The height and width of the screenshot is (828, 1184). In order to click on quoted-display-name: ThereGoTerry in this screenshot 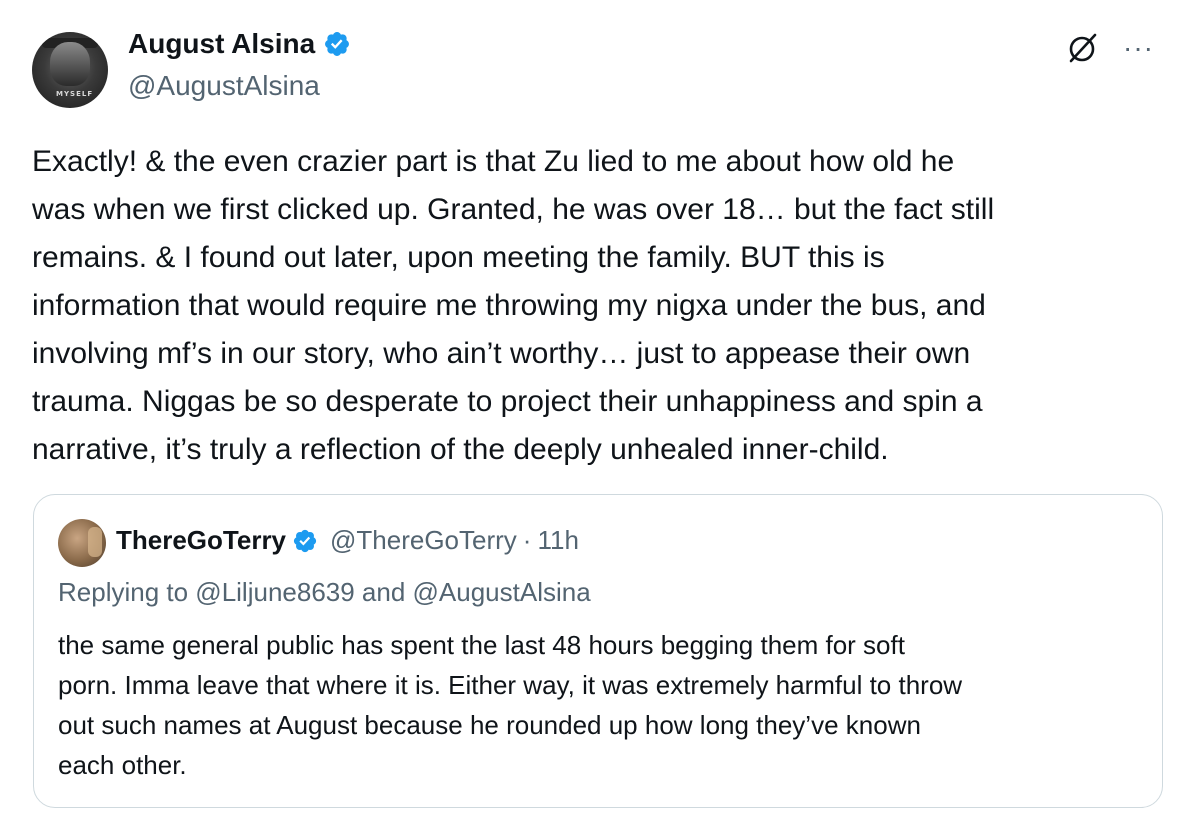, I will do `click(201, 540)`.